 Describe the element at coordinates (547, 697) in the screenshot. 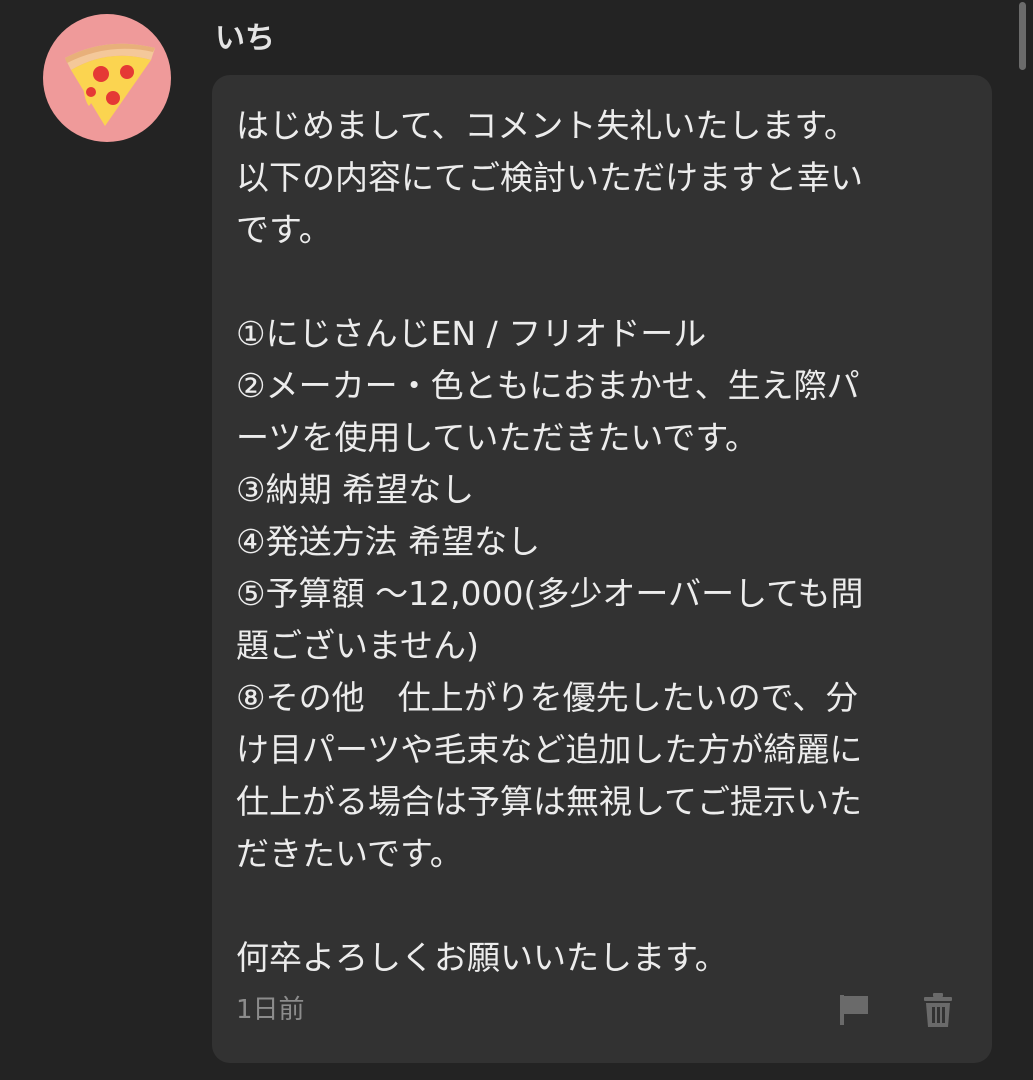

I see `comment-line: ⑧その他 仕上がりを優先したいので、分` at that location.